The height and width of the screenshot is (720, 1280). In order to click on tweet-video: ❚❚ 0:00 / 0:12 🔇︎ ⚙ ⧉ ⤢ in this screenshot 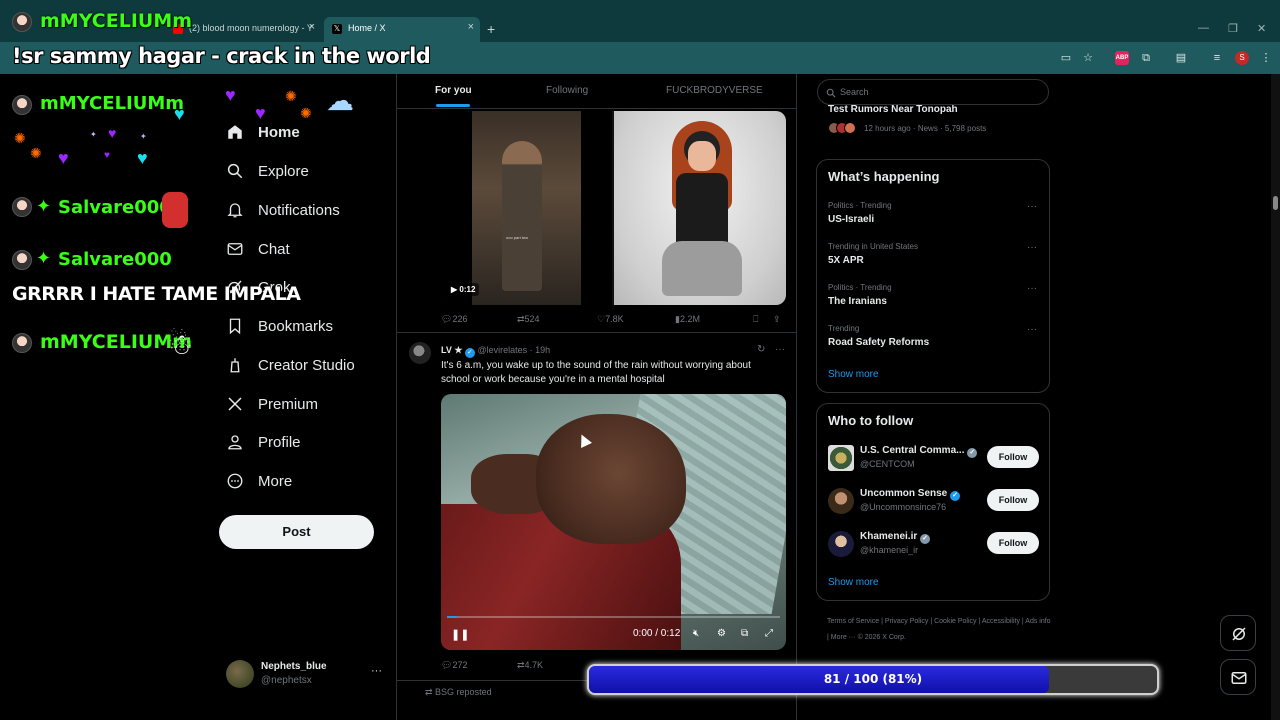, I will do `click(613, 522)`.